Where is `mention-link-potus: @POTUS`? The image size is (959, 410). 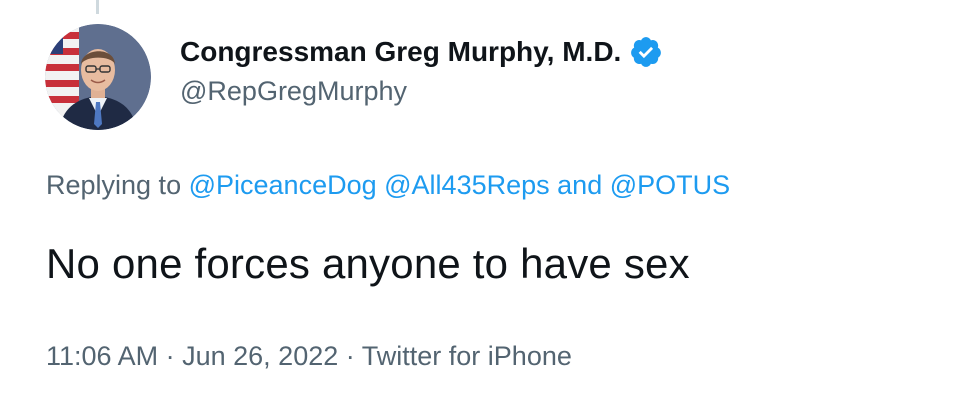
mention-link-potus: @POTUS is located at coordinates (670, 185).